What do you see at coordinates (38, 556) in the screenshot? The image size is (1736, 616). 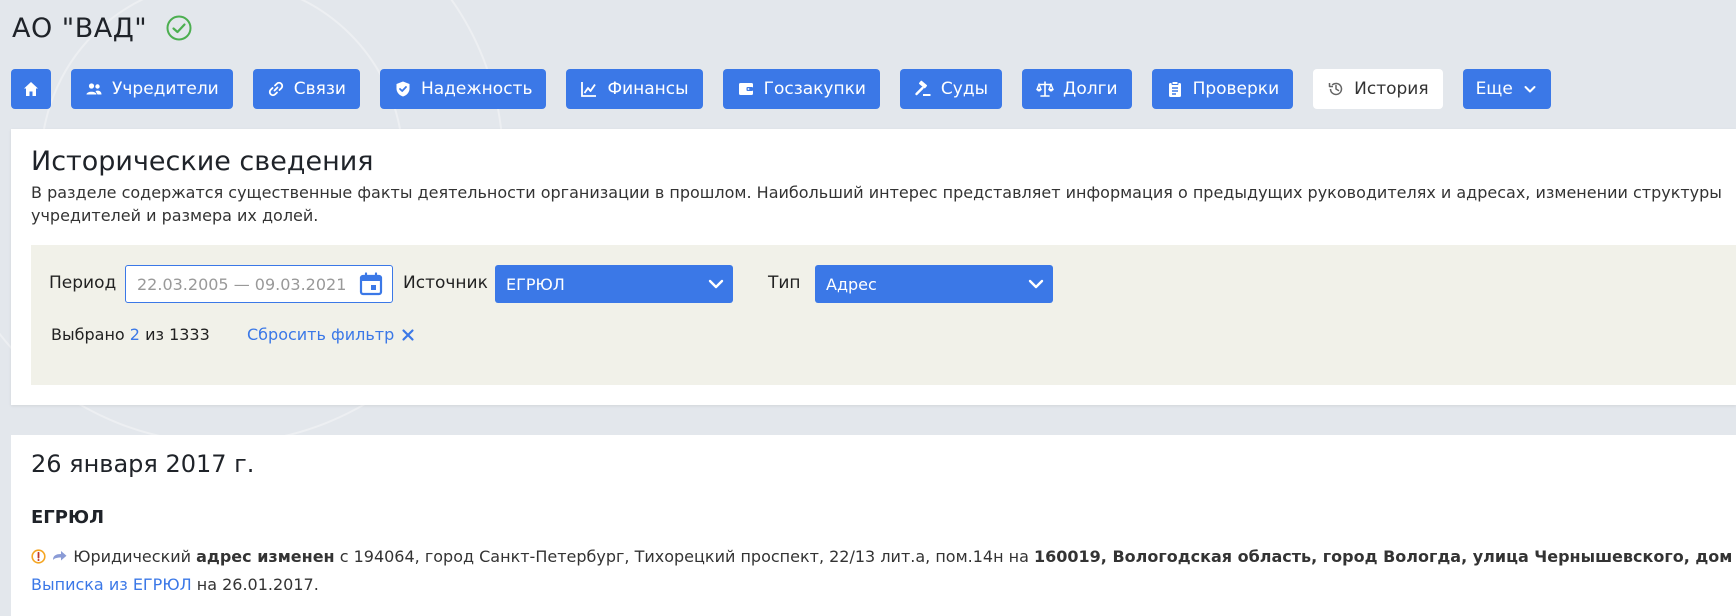 I see `warning-icon` at bounding box center [38, 556].